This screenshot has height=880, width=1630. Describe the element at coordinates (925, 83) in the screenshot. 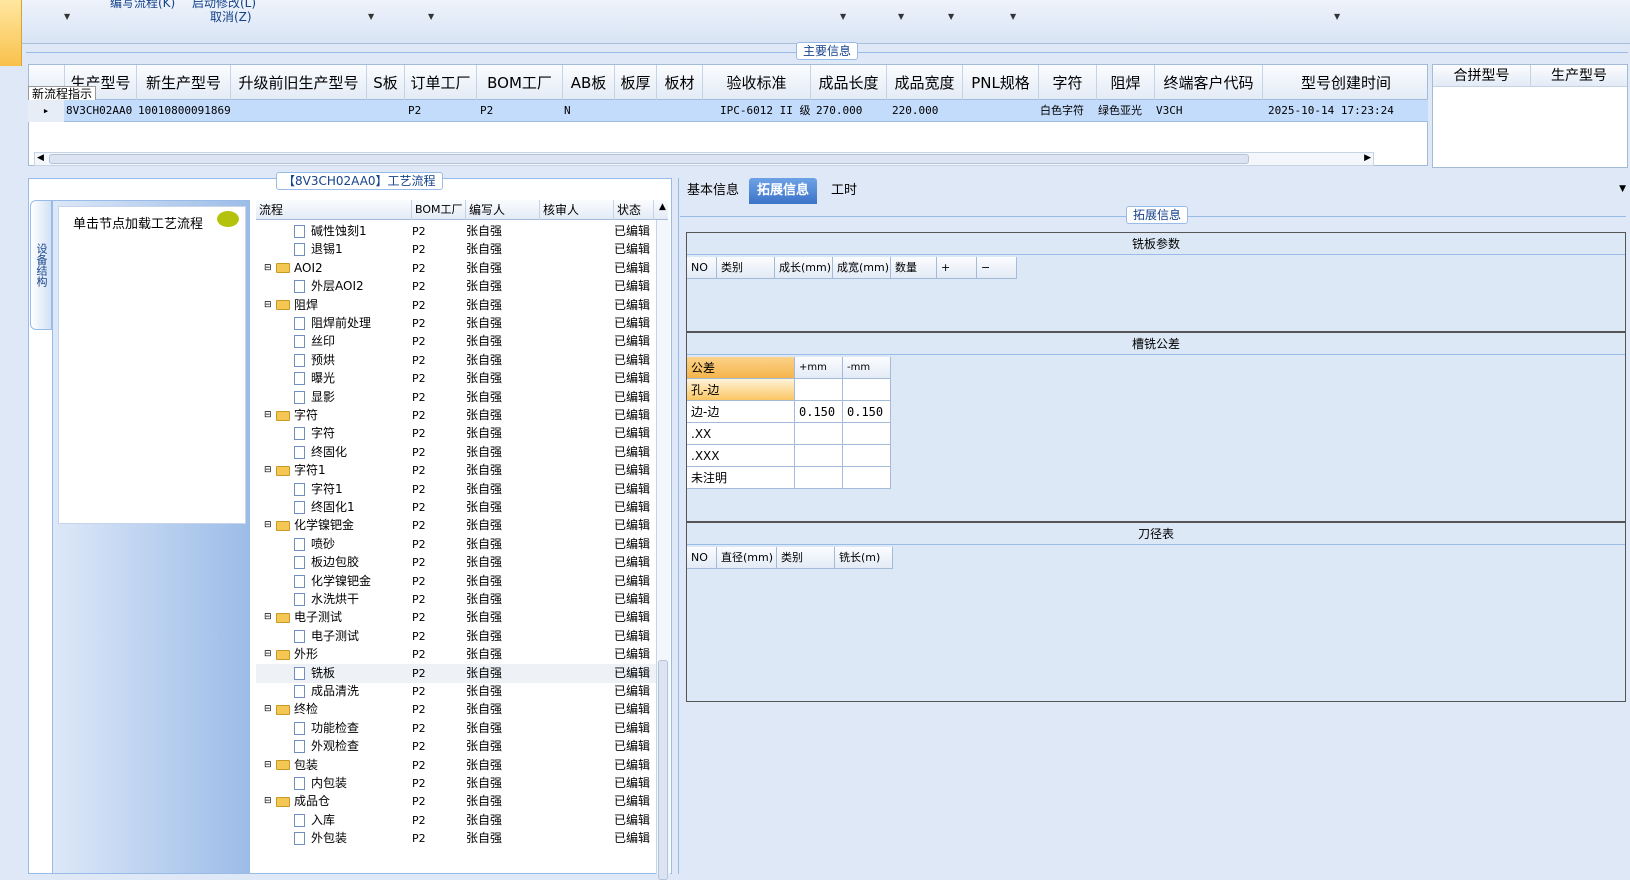

I see `col-width: 成品宽度` at that location.